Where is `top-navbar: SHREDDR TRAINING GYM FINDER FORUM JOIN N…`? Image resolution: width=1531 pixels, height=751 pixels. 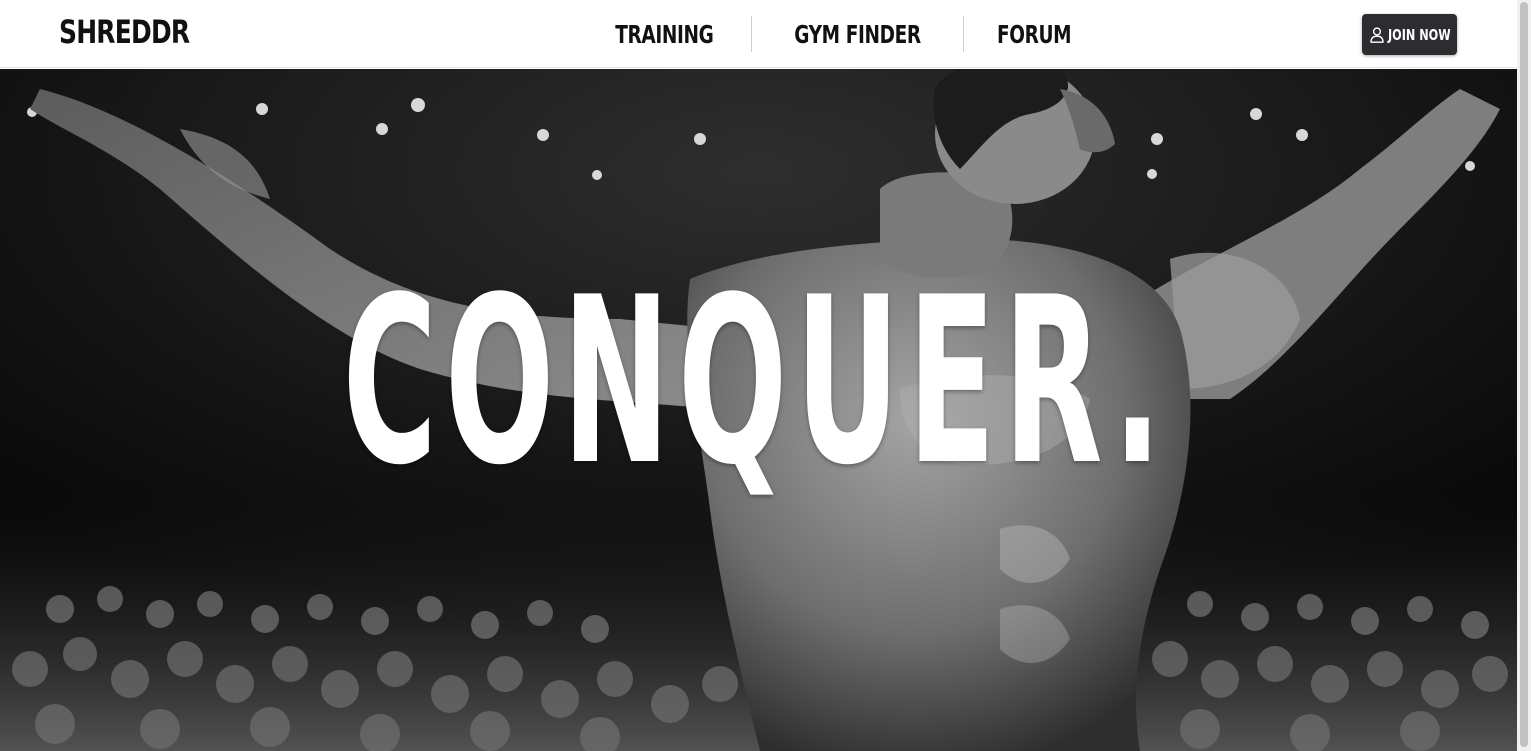 top-navbar: SHREDDR TRAINING GYM FINDER FORUM JOIN N… is located at coordinates (758, 34).